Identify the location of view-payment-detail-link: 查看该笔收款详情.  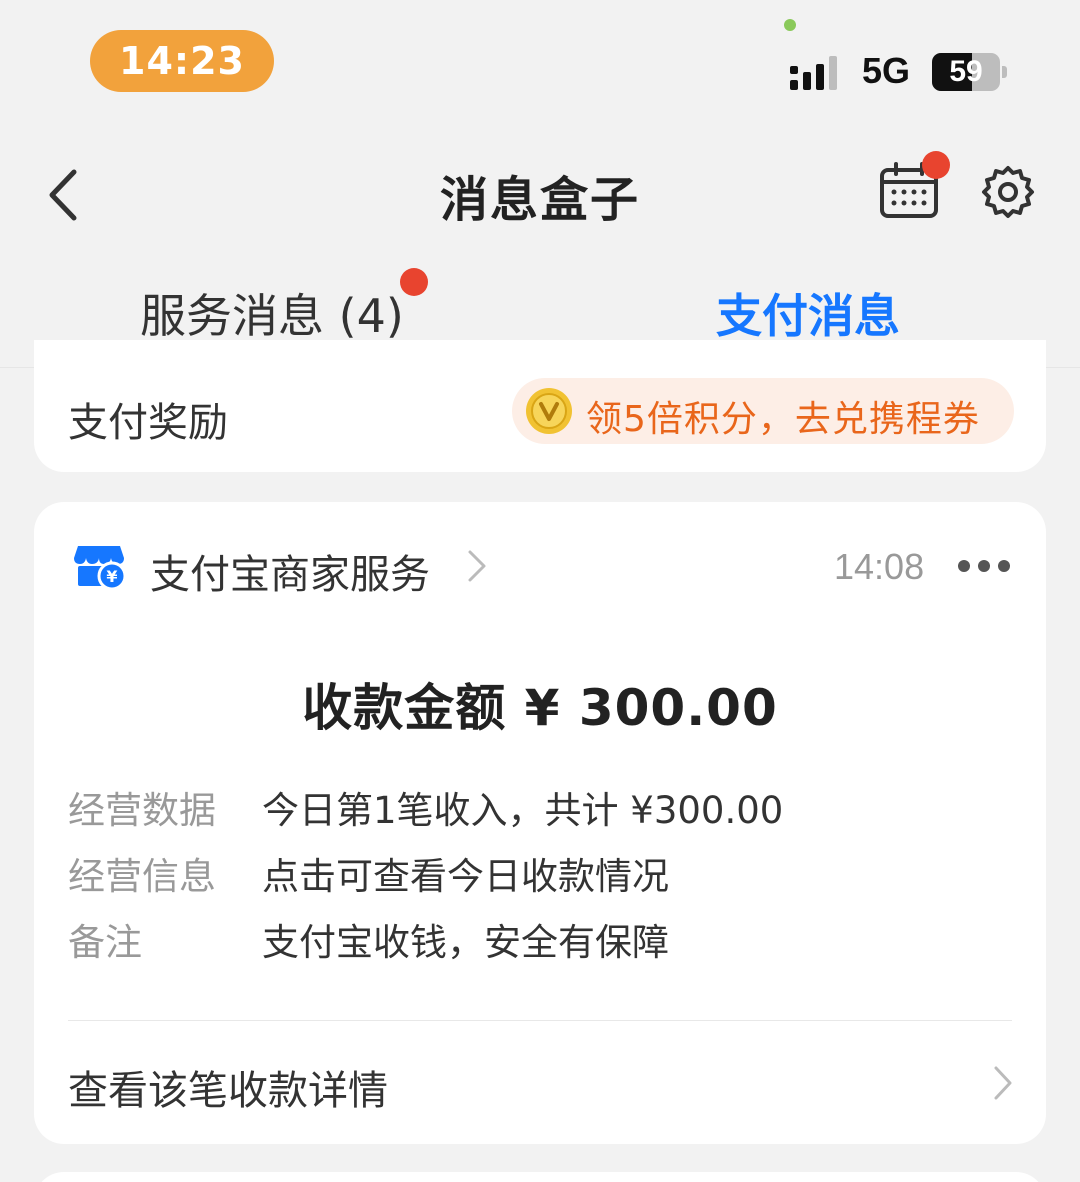
(228, 1087).